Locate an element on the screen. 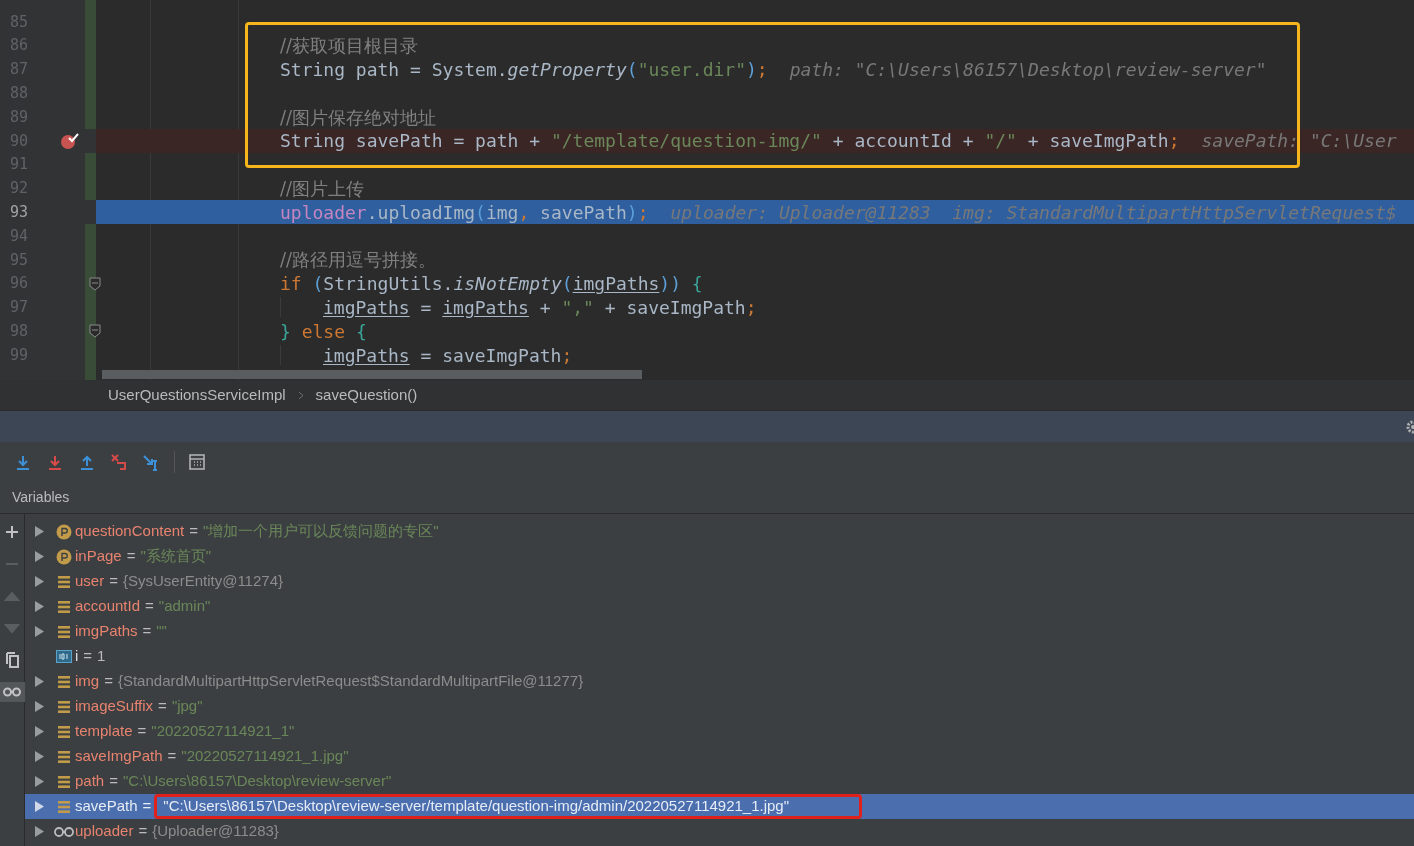 The width and height of the screenshot is (1414, 846). code-token: if is located at coordinates (291, 284).